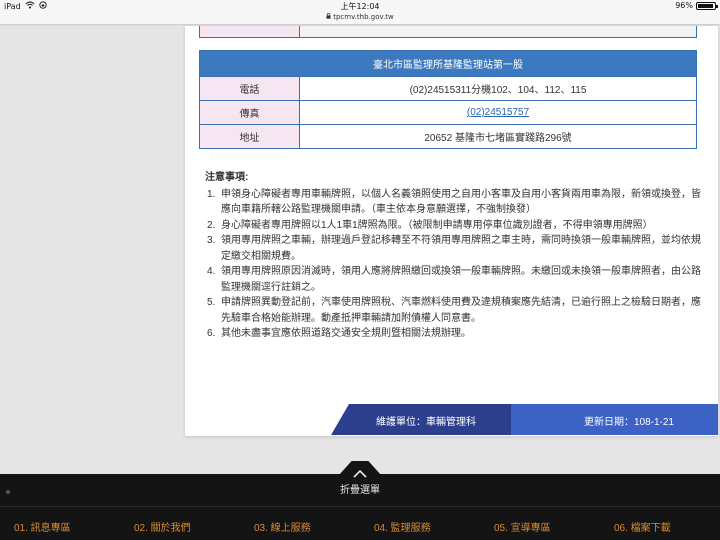 The image size is (720, 540). I want to click on lock-icon, so click(328, 17).